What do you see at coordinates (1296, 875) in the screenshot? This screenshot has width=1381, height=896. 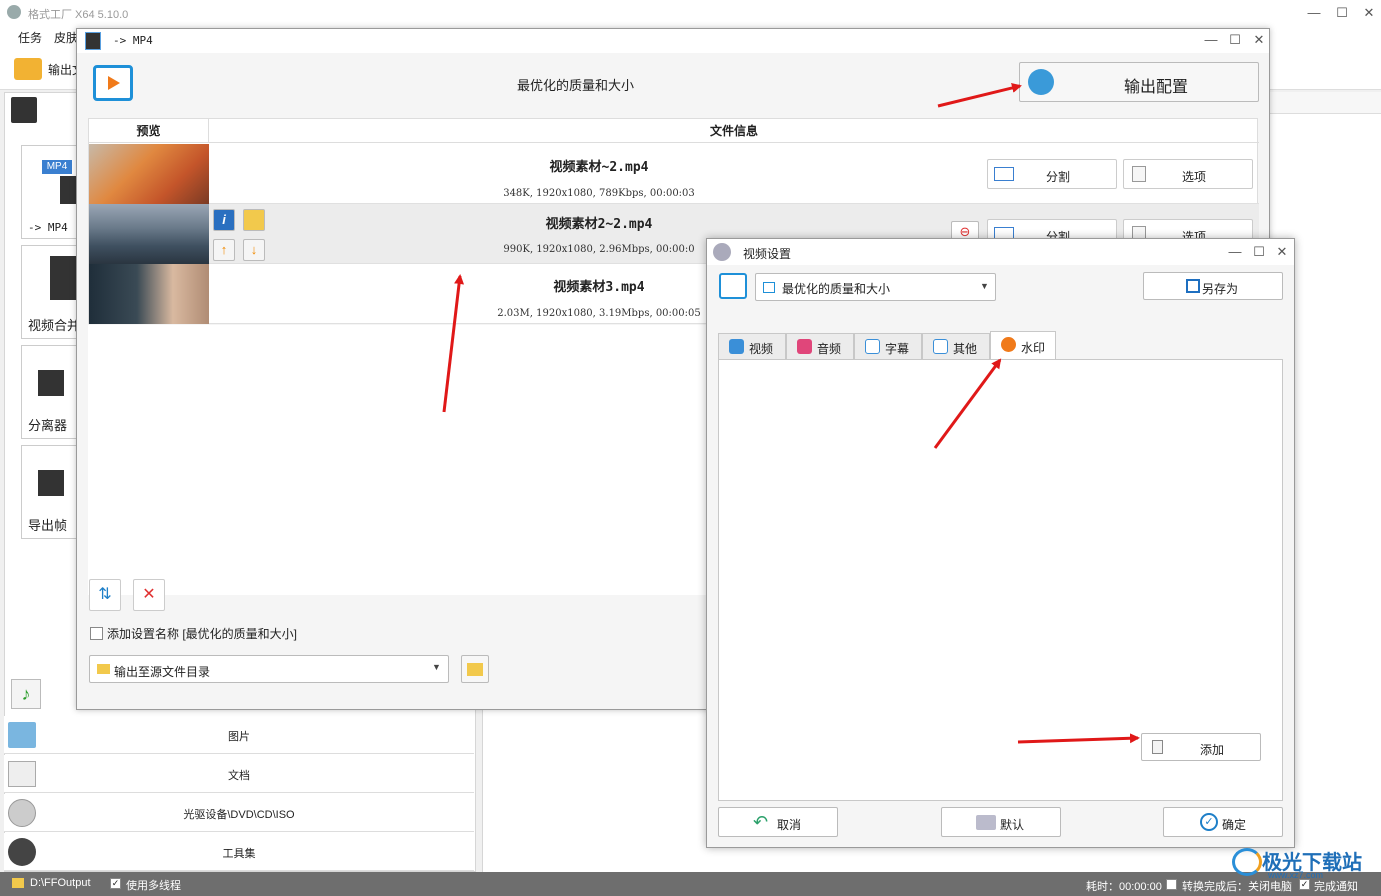 I see `site-watermark-url: www.xz7.com` at bounding box center [1296, 875].